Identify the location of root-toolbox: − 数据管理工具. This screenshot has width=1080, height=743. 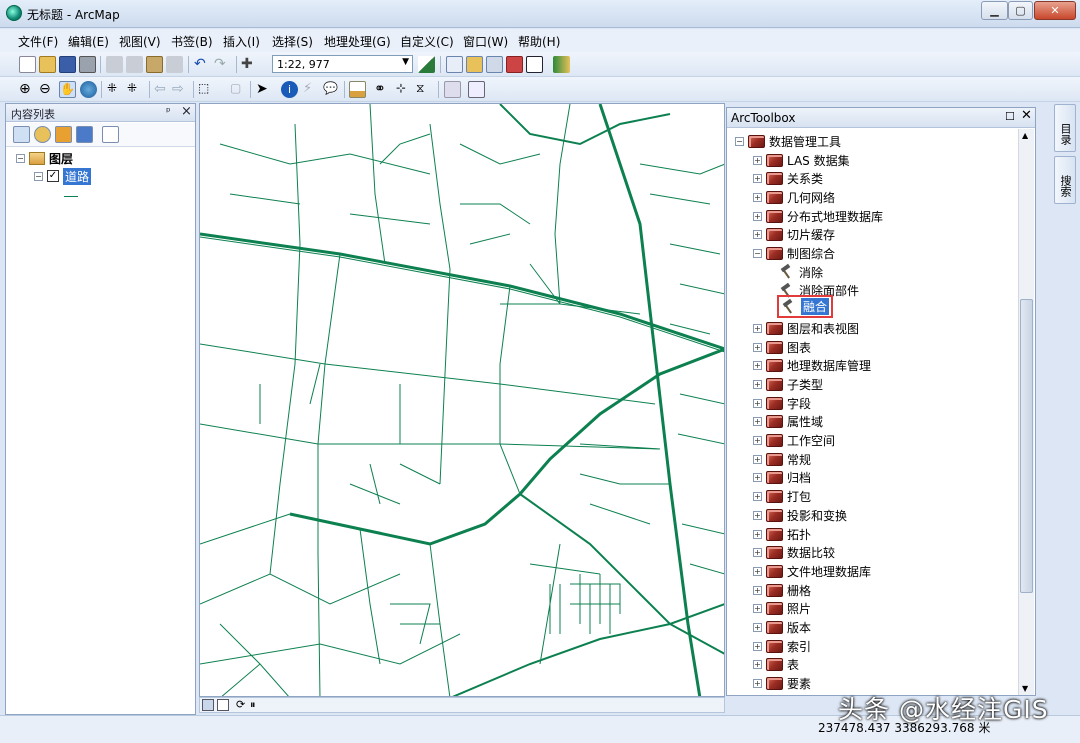
(788, 141).